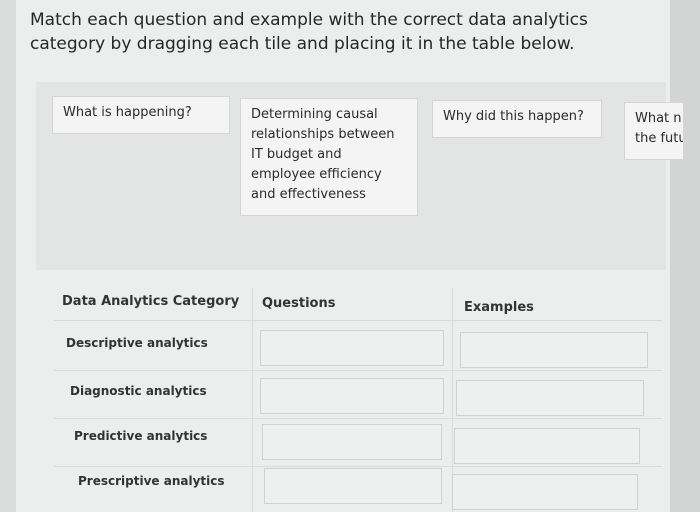 The width and height of the screenshot is (700, 512). Describe the element at coordinates (545, 492) in the screenshot. I see `drop-slot-example-prescriptive` at that location.